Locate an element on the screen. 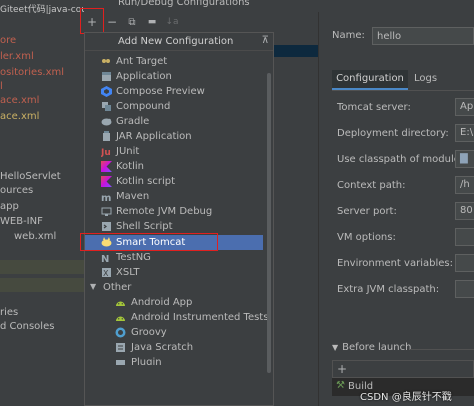 The image size is (474, 406). popup-item-android-app: Android App is located at coordinates (174, 302).